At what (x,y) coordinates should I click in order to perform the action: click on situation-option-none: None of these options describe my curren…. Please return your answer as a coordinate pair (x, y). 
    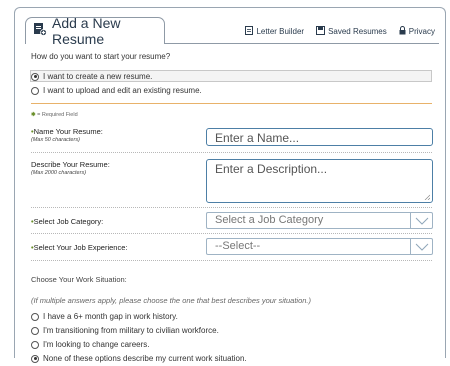
    Looking at the image, I should click on (139, 358).